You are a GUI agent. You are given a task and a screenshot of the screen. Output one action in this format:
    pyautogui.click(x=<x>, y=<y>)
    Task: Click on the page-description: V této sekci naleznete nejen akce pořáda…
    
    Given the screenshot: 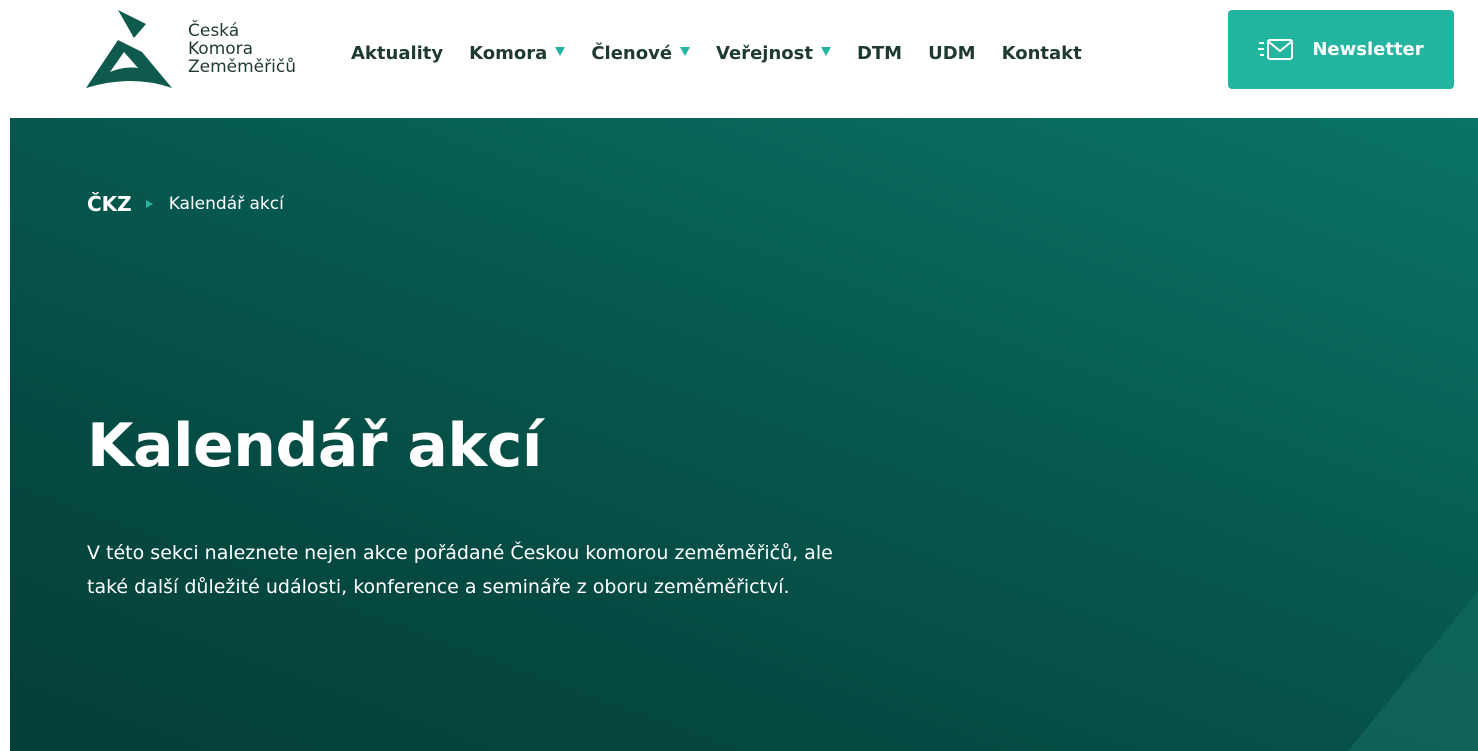 What is the action you would take?
    pyautogui.click(x=460, y=570)
    